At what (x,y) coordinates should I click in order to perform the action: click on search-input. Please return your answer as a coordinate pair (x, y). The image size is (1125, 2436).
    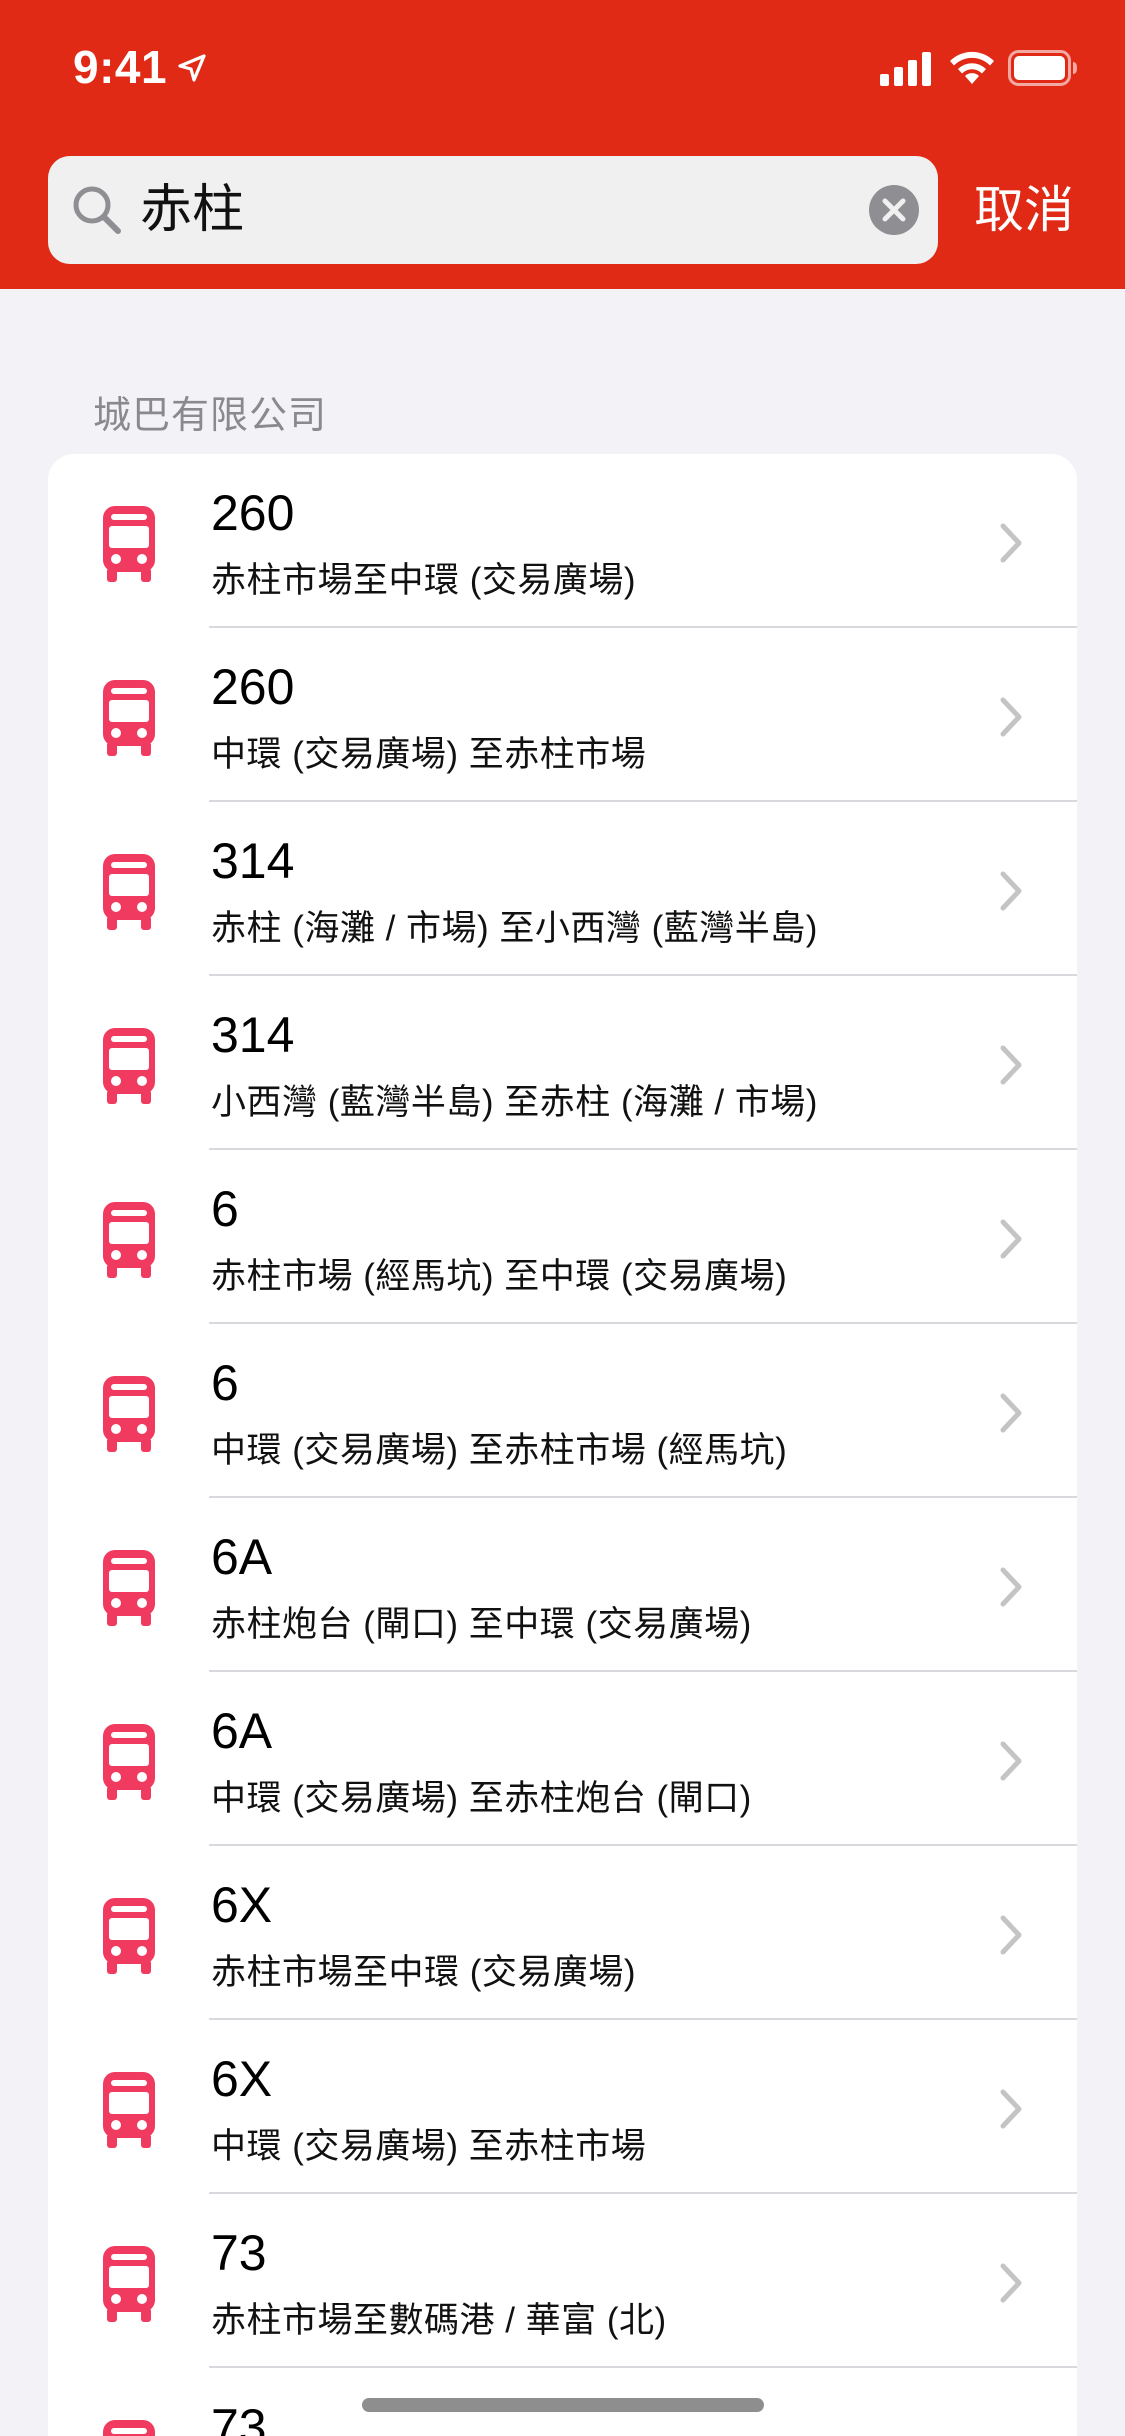
    Looking at the image, I should click on (505, 210).